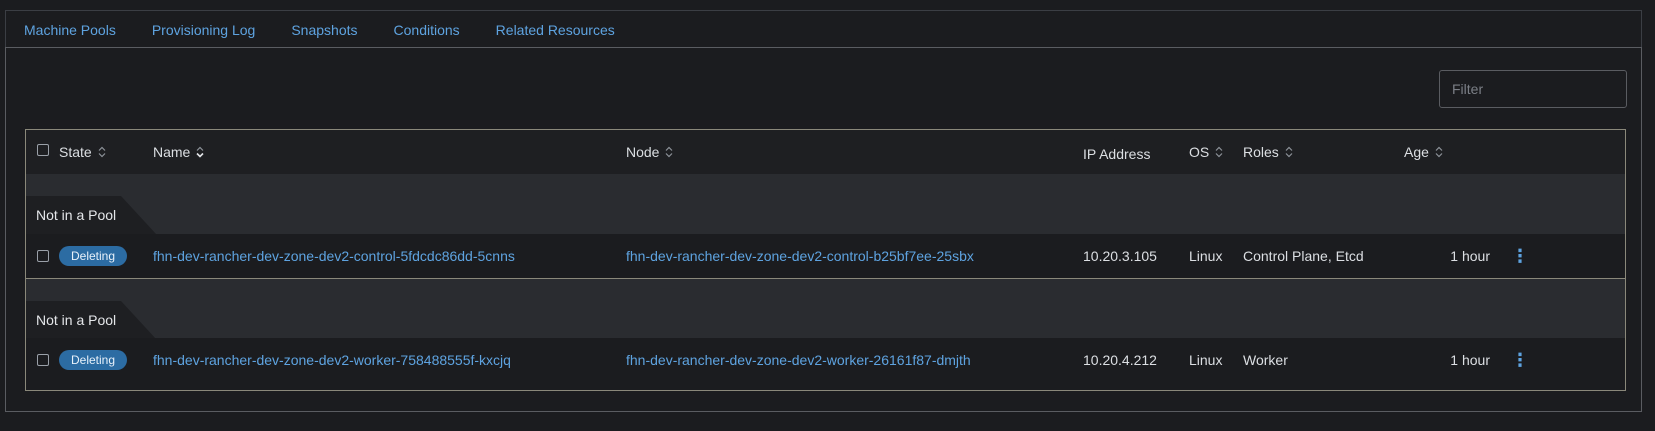  What do you see at coordinates (1120, 360) in the screenshot?
I see `ip-address: 10.20.4.212` at bounding box center [1120, 360].